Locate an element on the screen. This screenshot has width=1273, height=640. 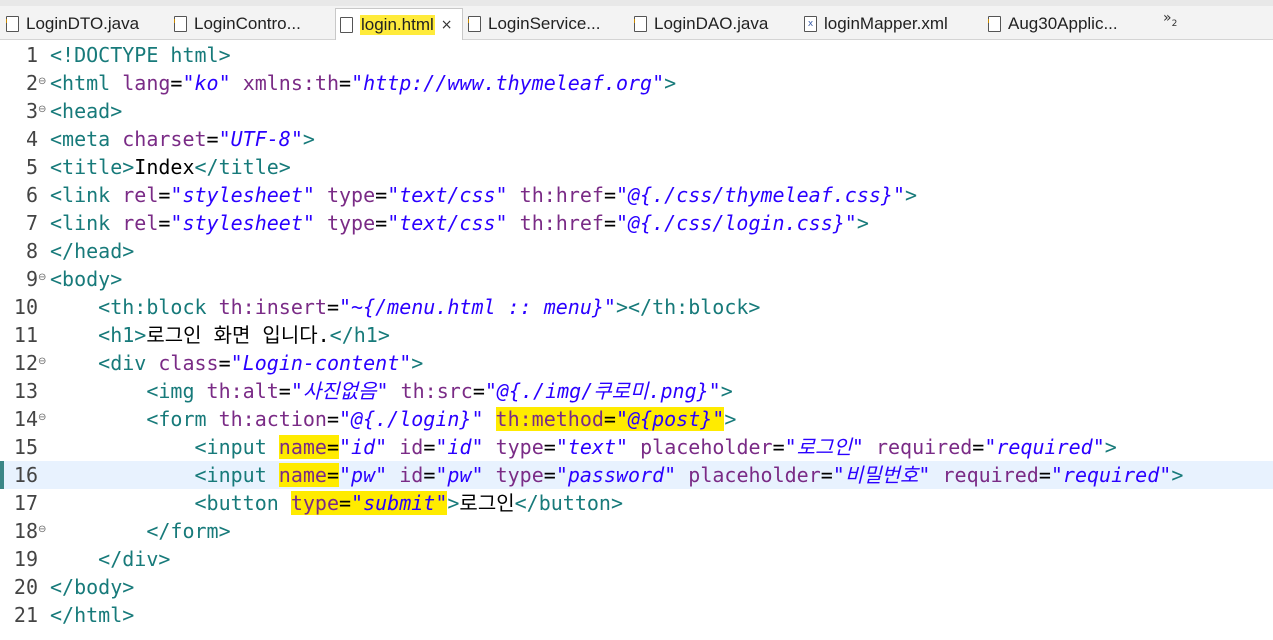
code-token: <head> is located at coordinates (86, 111).